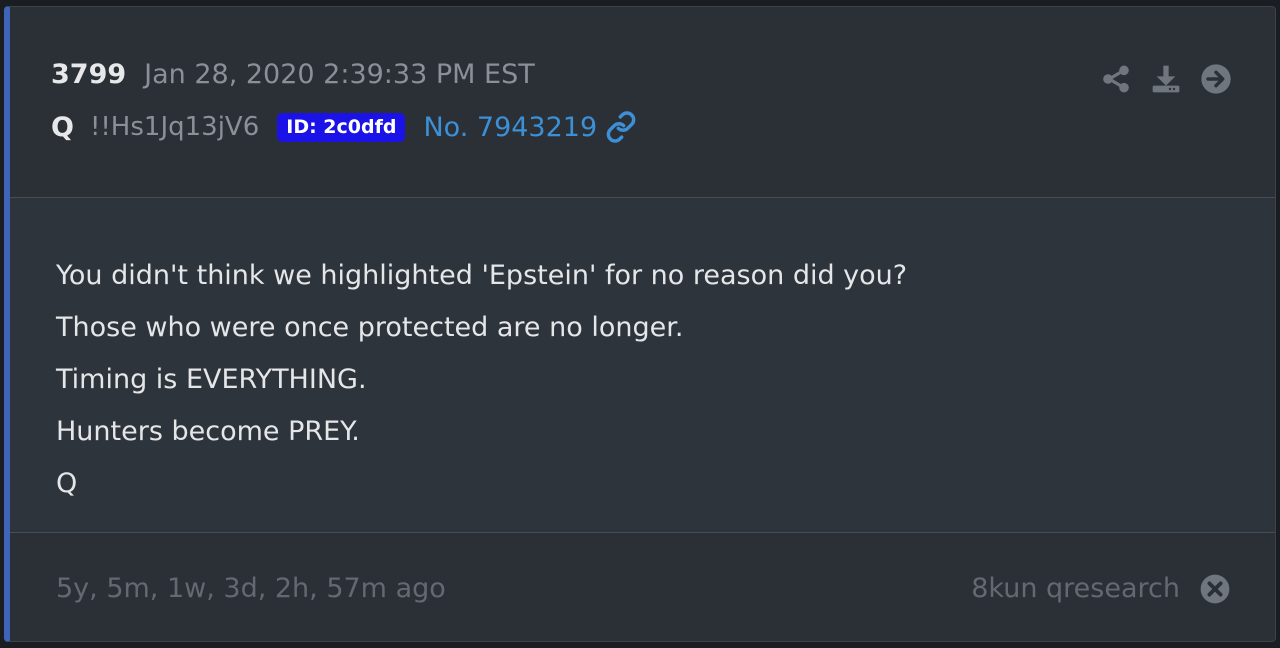  What do you see at coordinates (67, 483) in the screenshot?
I see `post-line: Q` at bounding box center [67, 483].